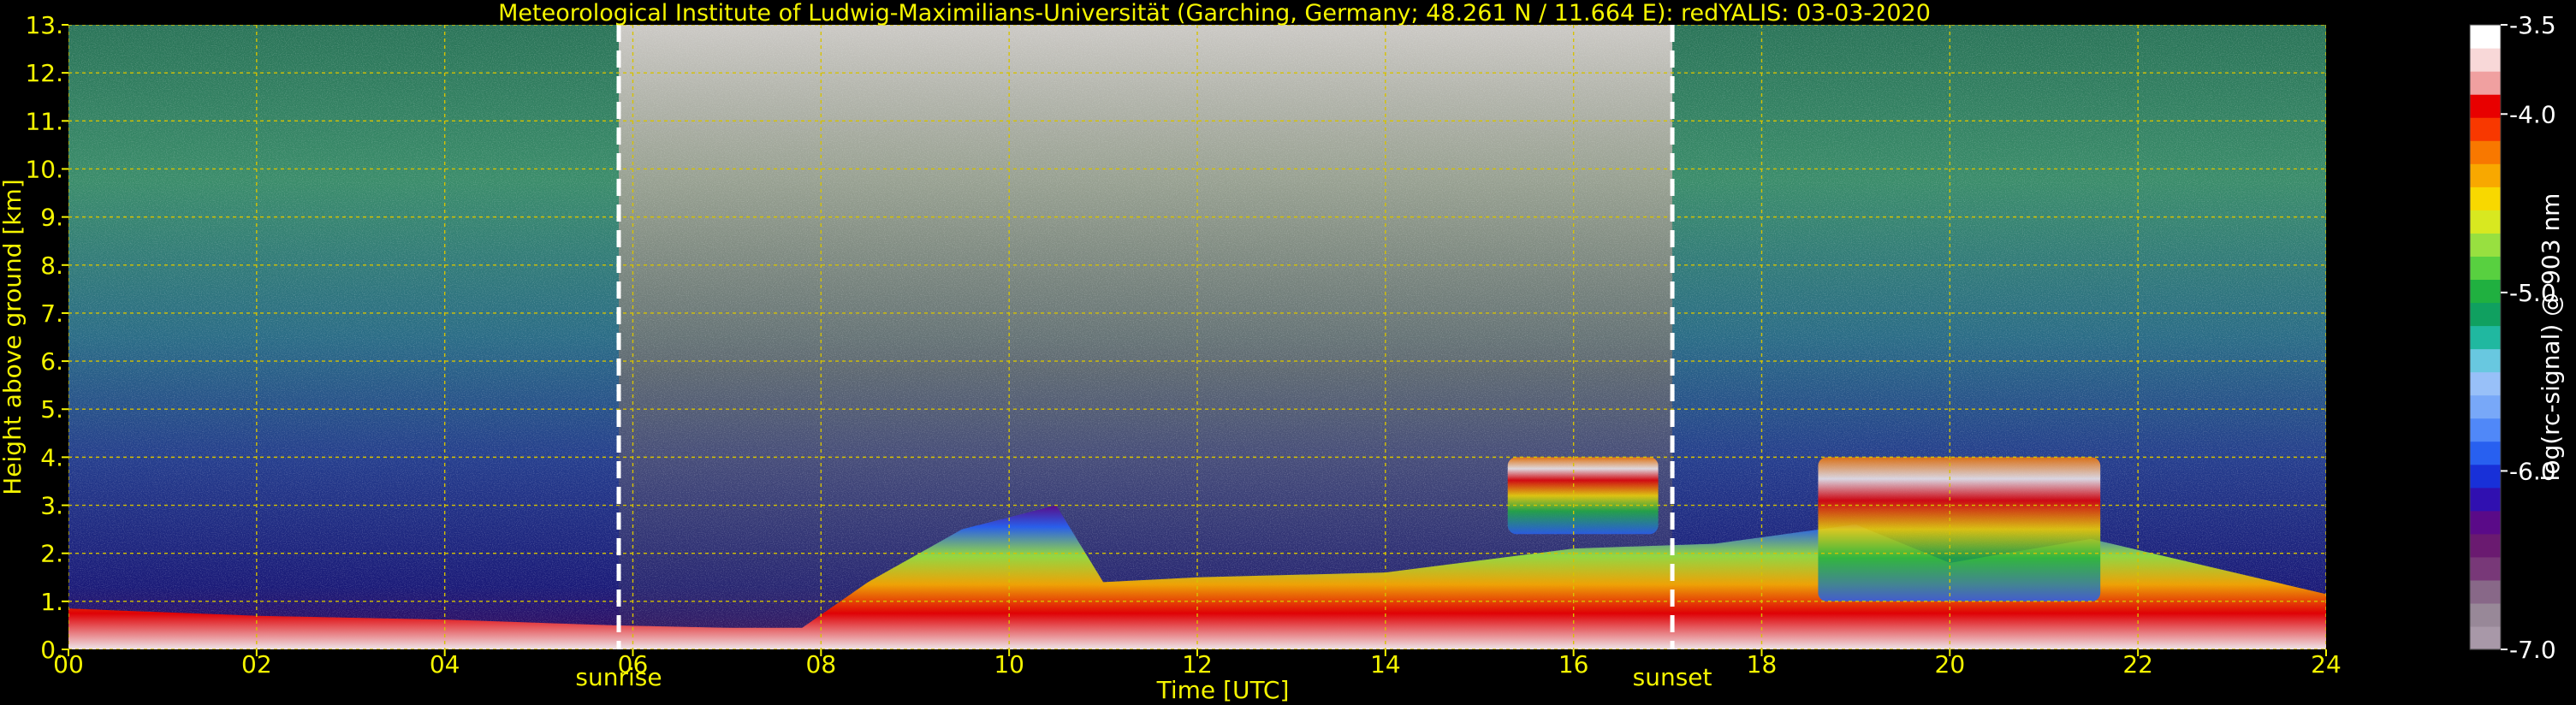  Describe the element at coordinates (44, 25) in the screenshot. I see `y-tick-label: 13.` at that location.